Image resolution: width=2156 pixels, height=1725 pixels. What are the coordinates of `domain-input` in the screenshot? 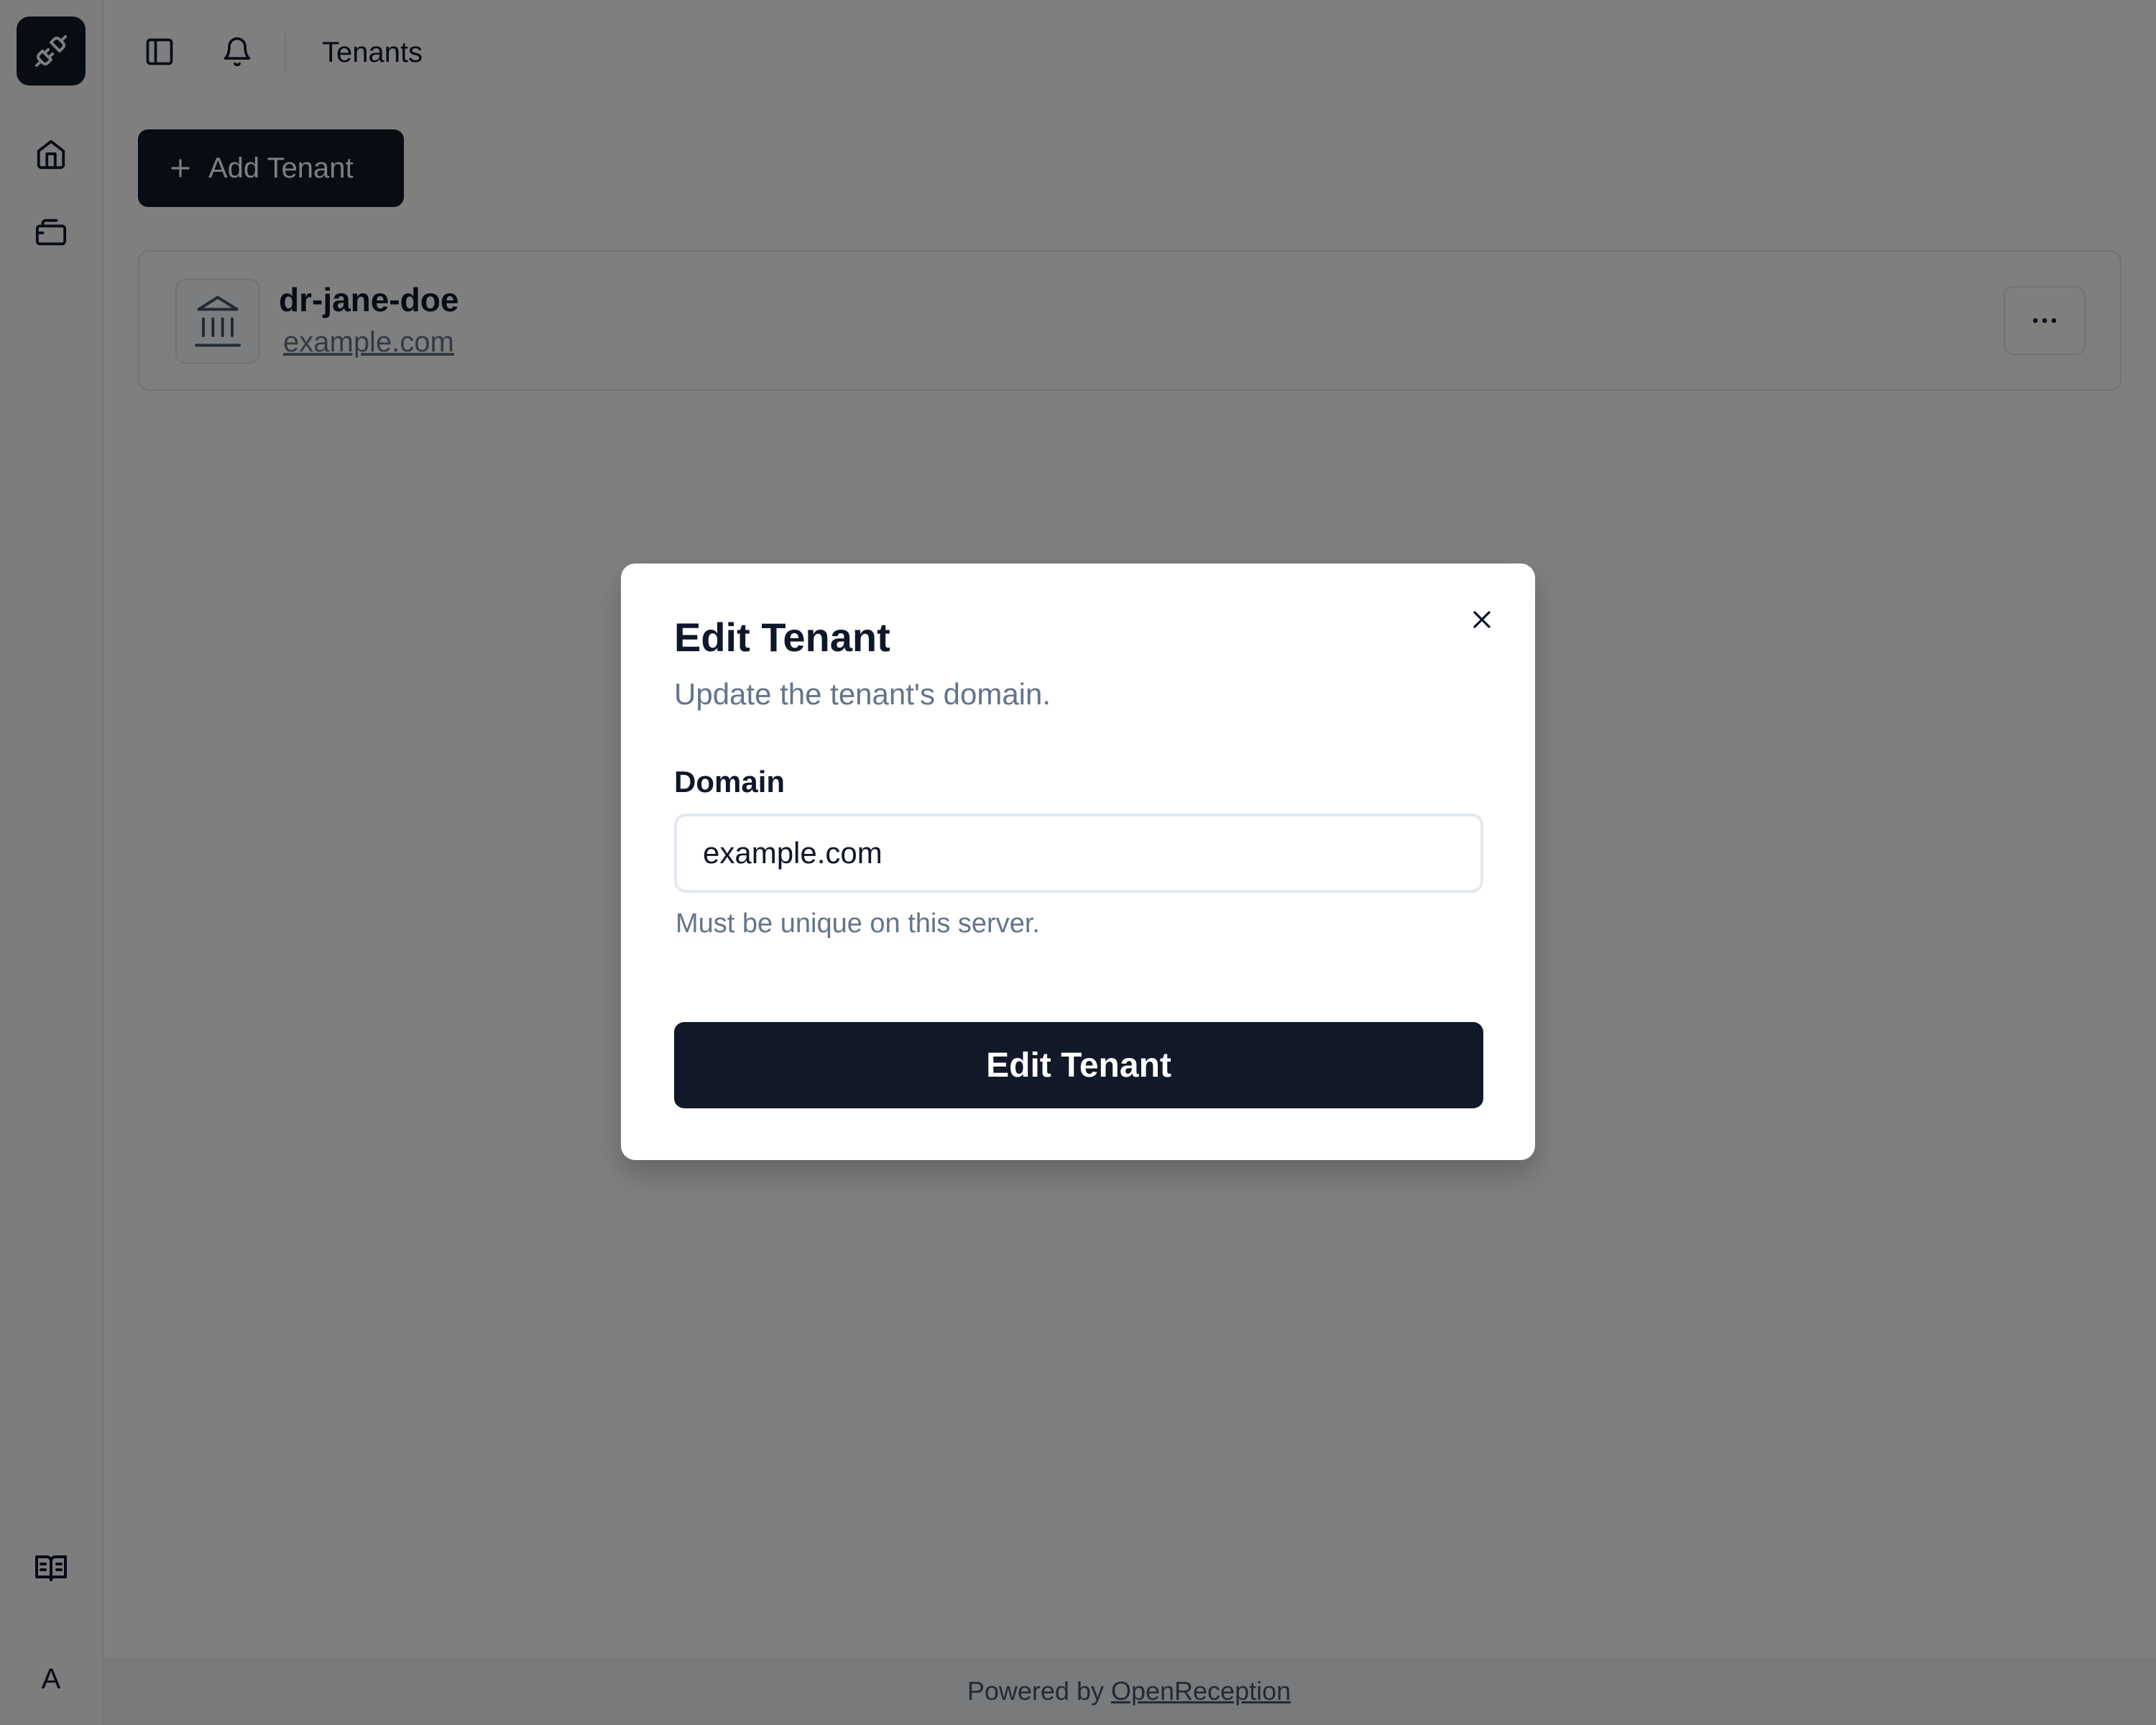 It's located at (1078, 853).